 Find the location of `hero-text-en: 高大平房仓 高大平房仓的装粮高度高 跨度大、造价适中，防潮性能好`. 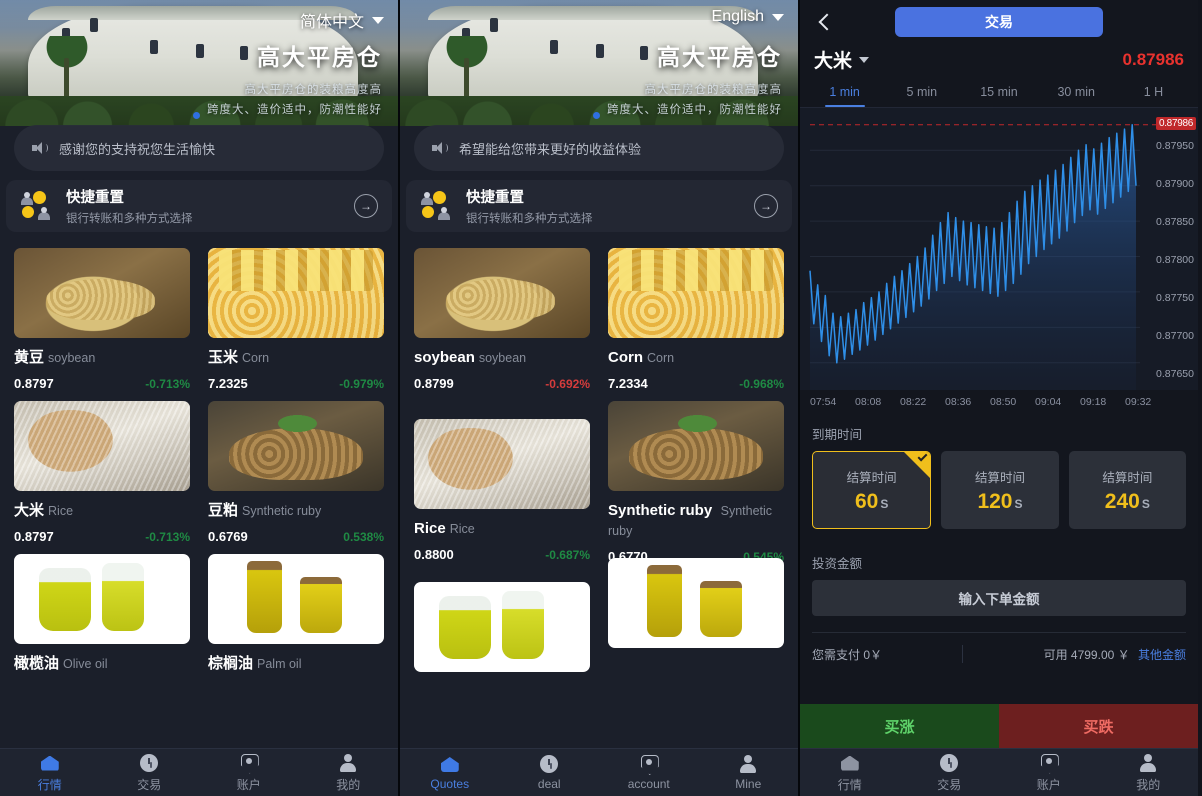

hero-text-en: 高大平房仓 高大平房仓的装粮高度高 跨度大、造价适中，防潮性能好 is located at coordinates (694, 79).